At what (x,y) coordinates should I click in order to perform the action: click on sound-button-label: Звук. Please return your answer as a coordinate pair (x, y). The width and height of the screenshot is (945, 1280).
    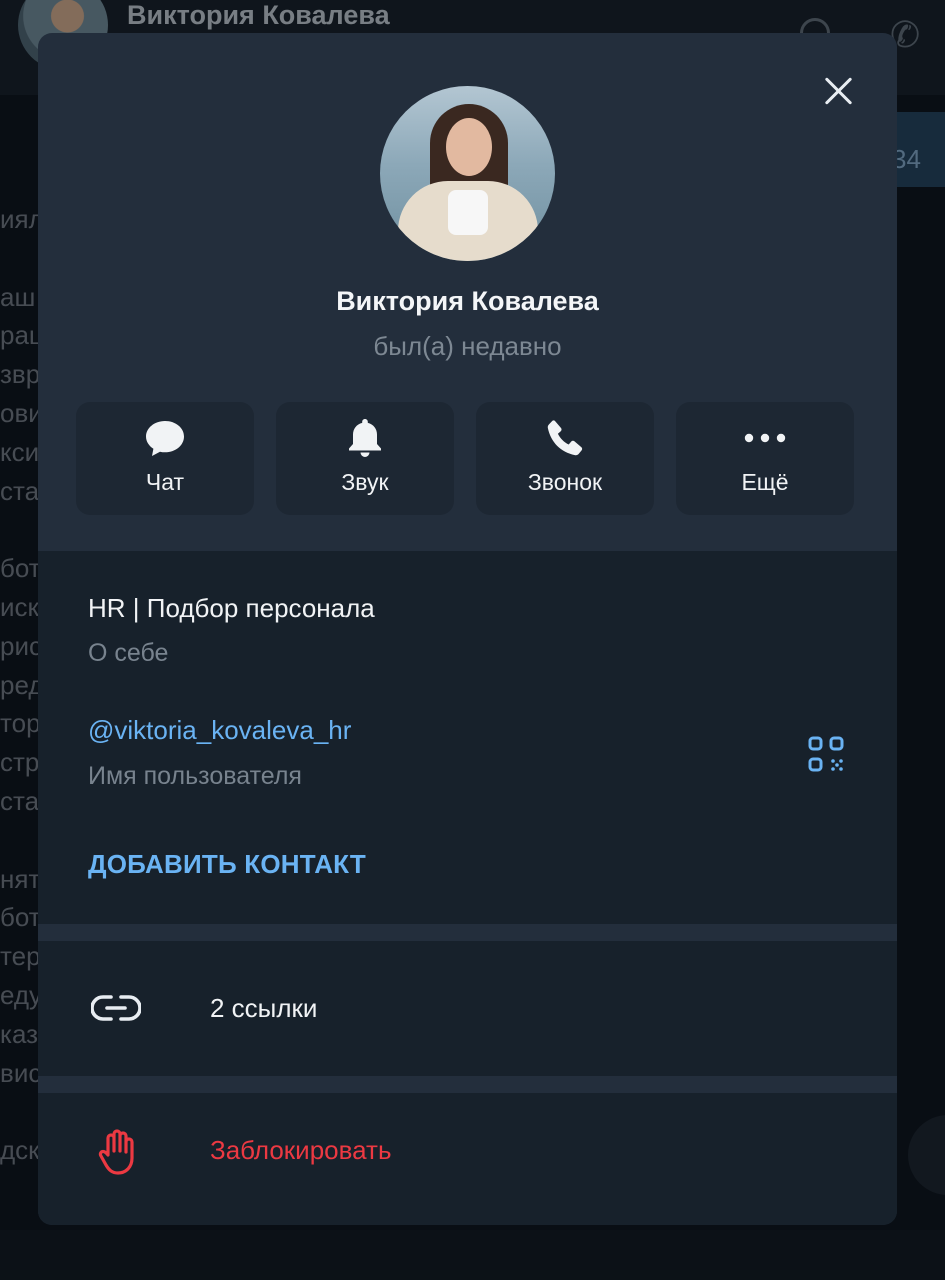
    Looking at the image, I should click on (365, 482).